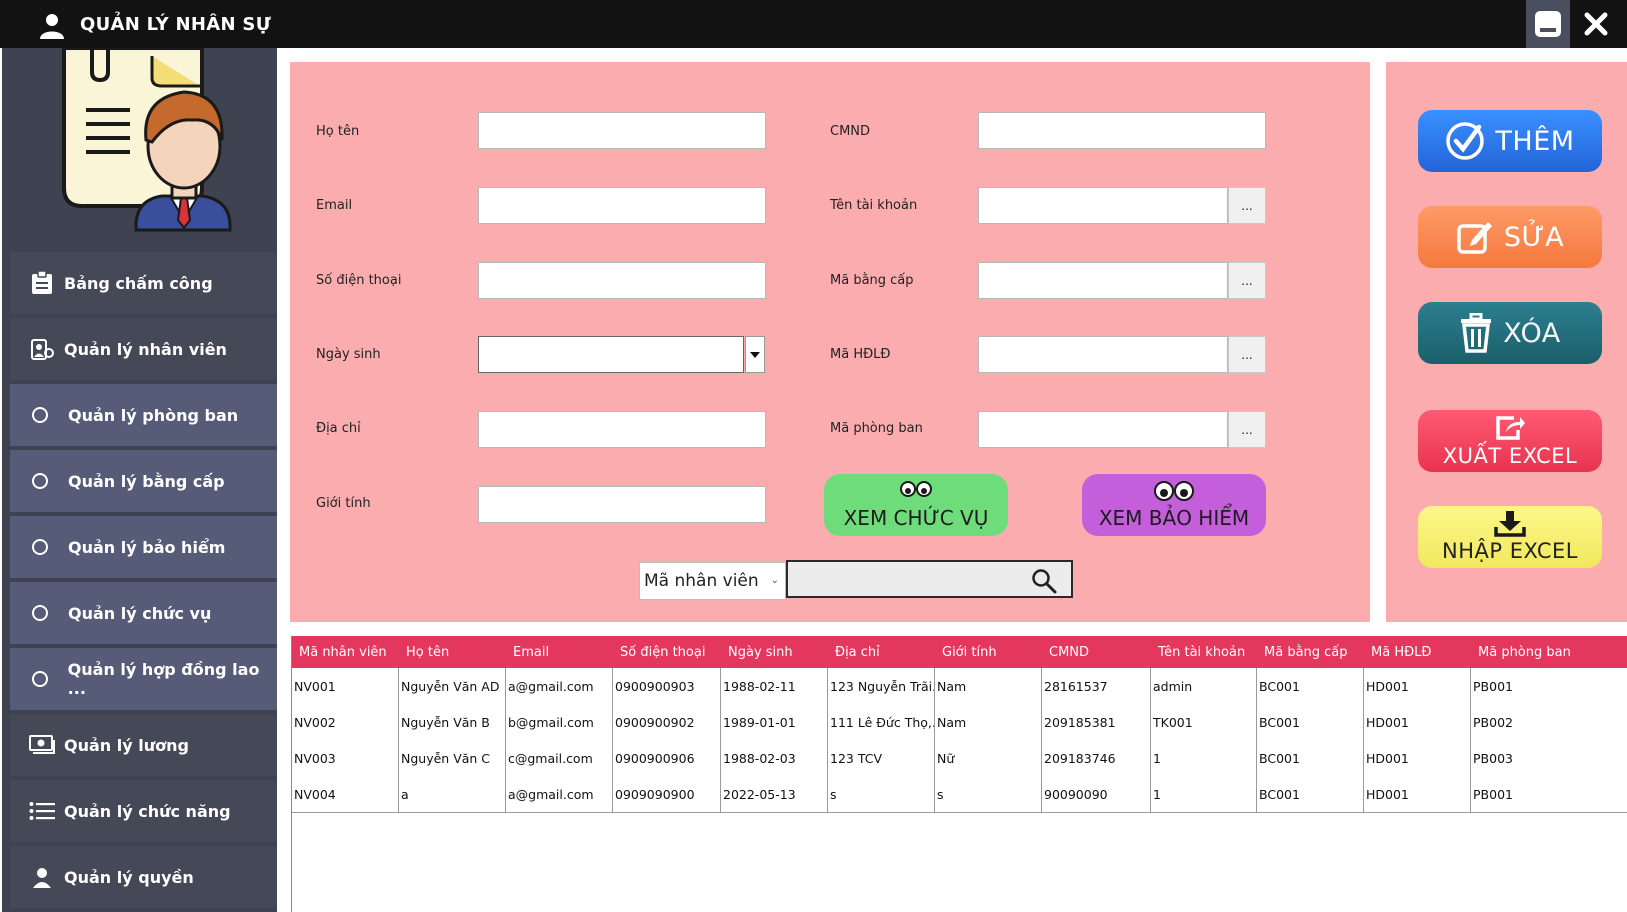  Describe the element at coordinates (611, 354) in the screenshot. I see `ngay-sinh-date-picker` at that location.